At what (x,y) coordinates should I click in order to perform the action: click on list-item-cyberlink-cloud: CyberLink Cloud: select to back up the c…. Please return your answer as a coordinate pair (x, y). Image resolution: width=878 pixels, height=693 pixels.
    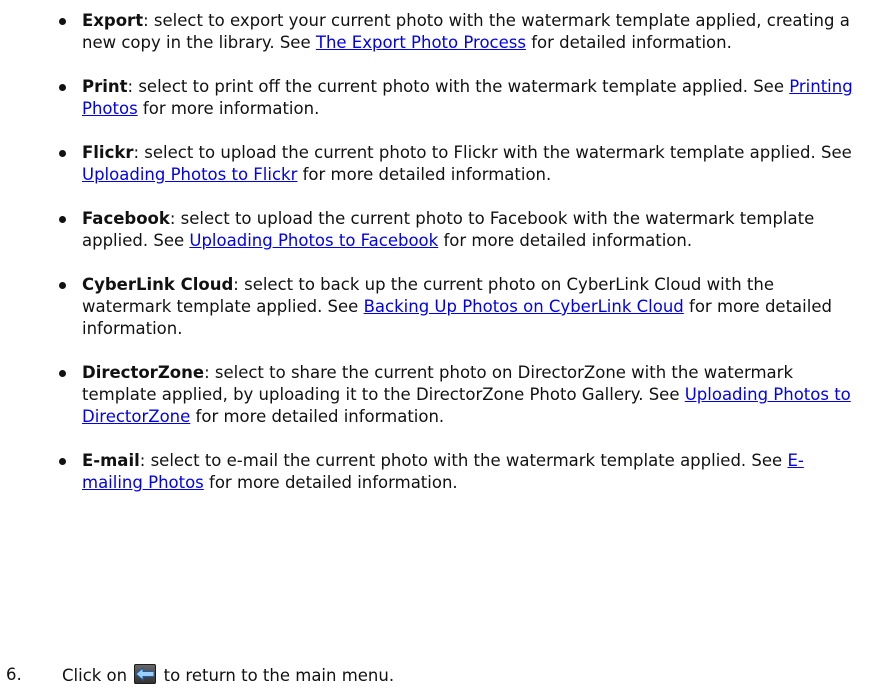
    Looking at the image, I should click on (439, 307).